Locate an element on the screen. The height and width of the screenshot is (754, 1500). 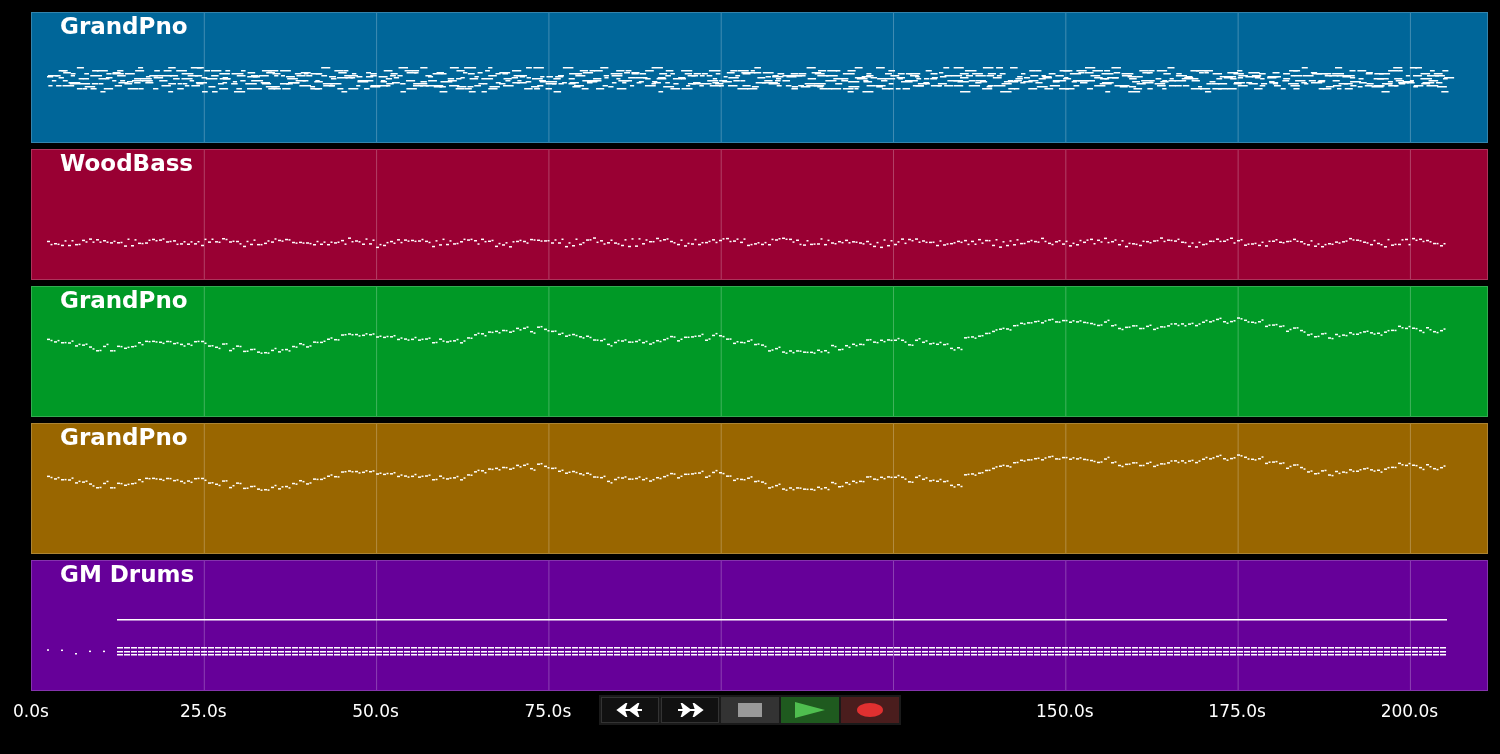
record-icon is located at coordinates (870, 710).